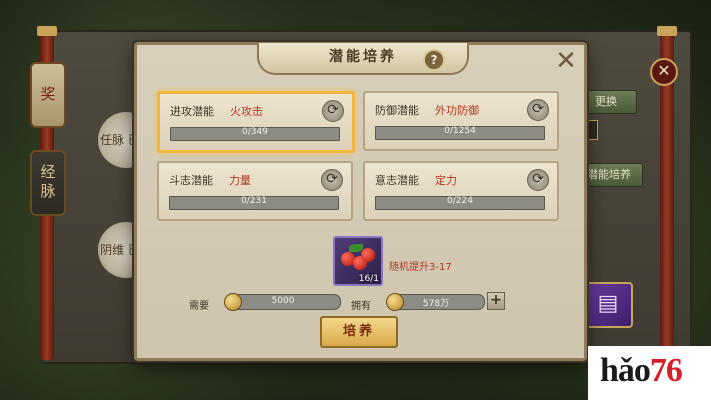 The width and height of the screenshot is (711, 400). What do you see at coordinates (199, 306) in the screenshot?
I see `need-label: 需要` at bounding box center [199, 306].